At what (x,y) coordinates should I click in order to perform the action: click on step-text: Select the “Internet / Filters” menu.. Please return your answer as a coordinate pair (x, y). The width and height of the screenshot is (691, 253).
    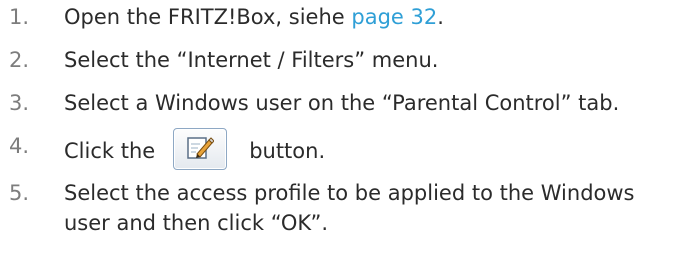
    Looking at the image, I should click on (251, 60).